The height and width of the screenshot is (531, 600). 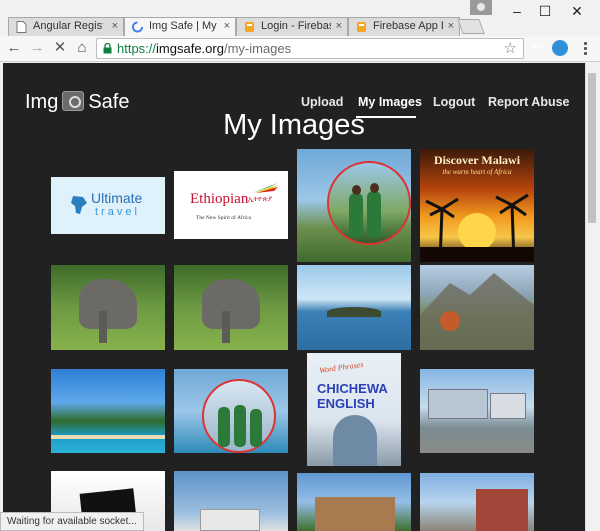 What do you see at coordinates (591, 297) in the screenshot?
I see `page-scrollbar` at bounding box center [591, 297].